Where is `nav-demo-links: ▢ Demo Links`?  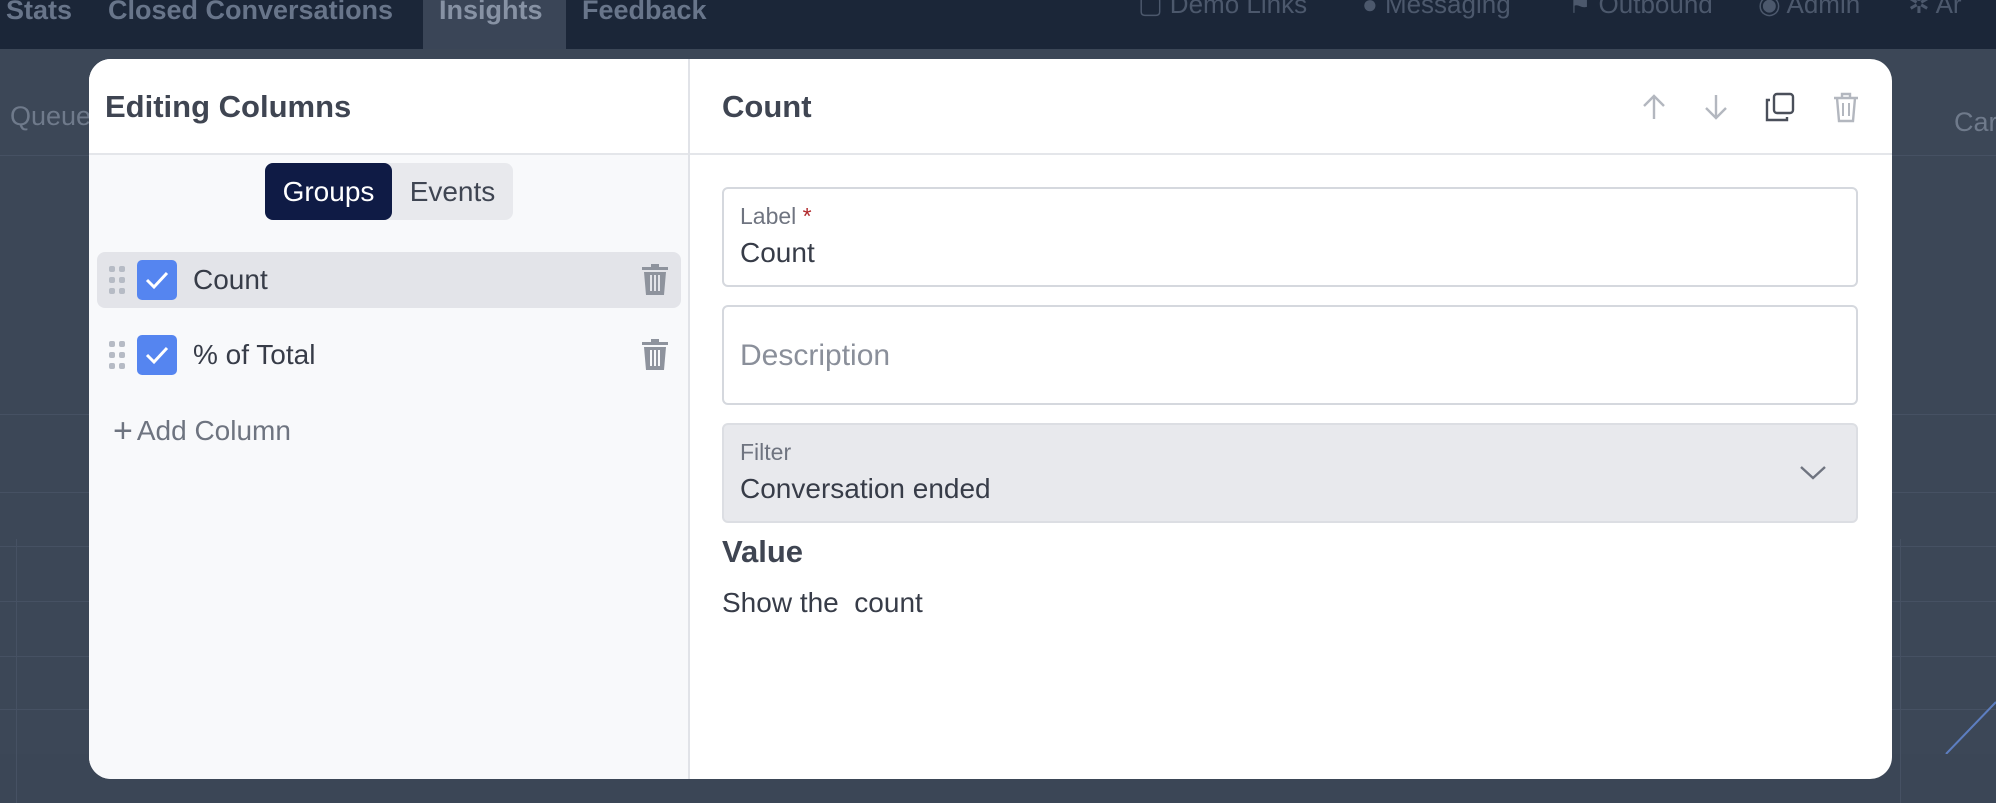
nav-demo-links: ▢ Demo Links is located at coordinates (1222, 12).